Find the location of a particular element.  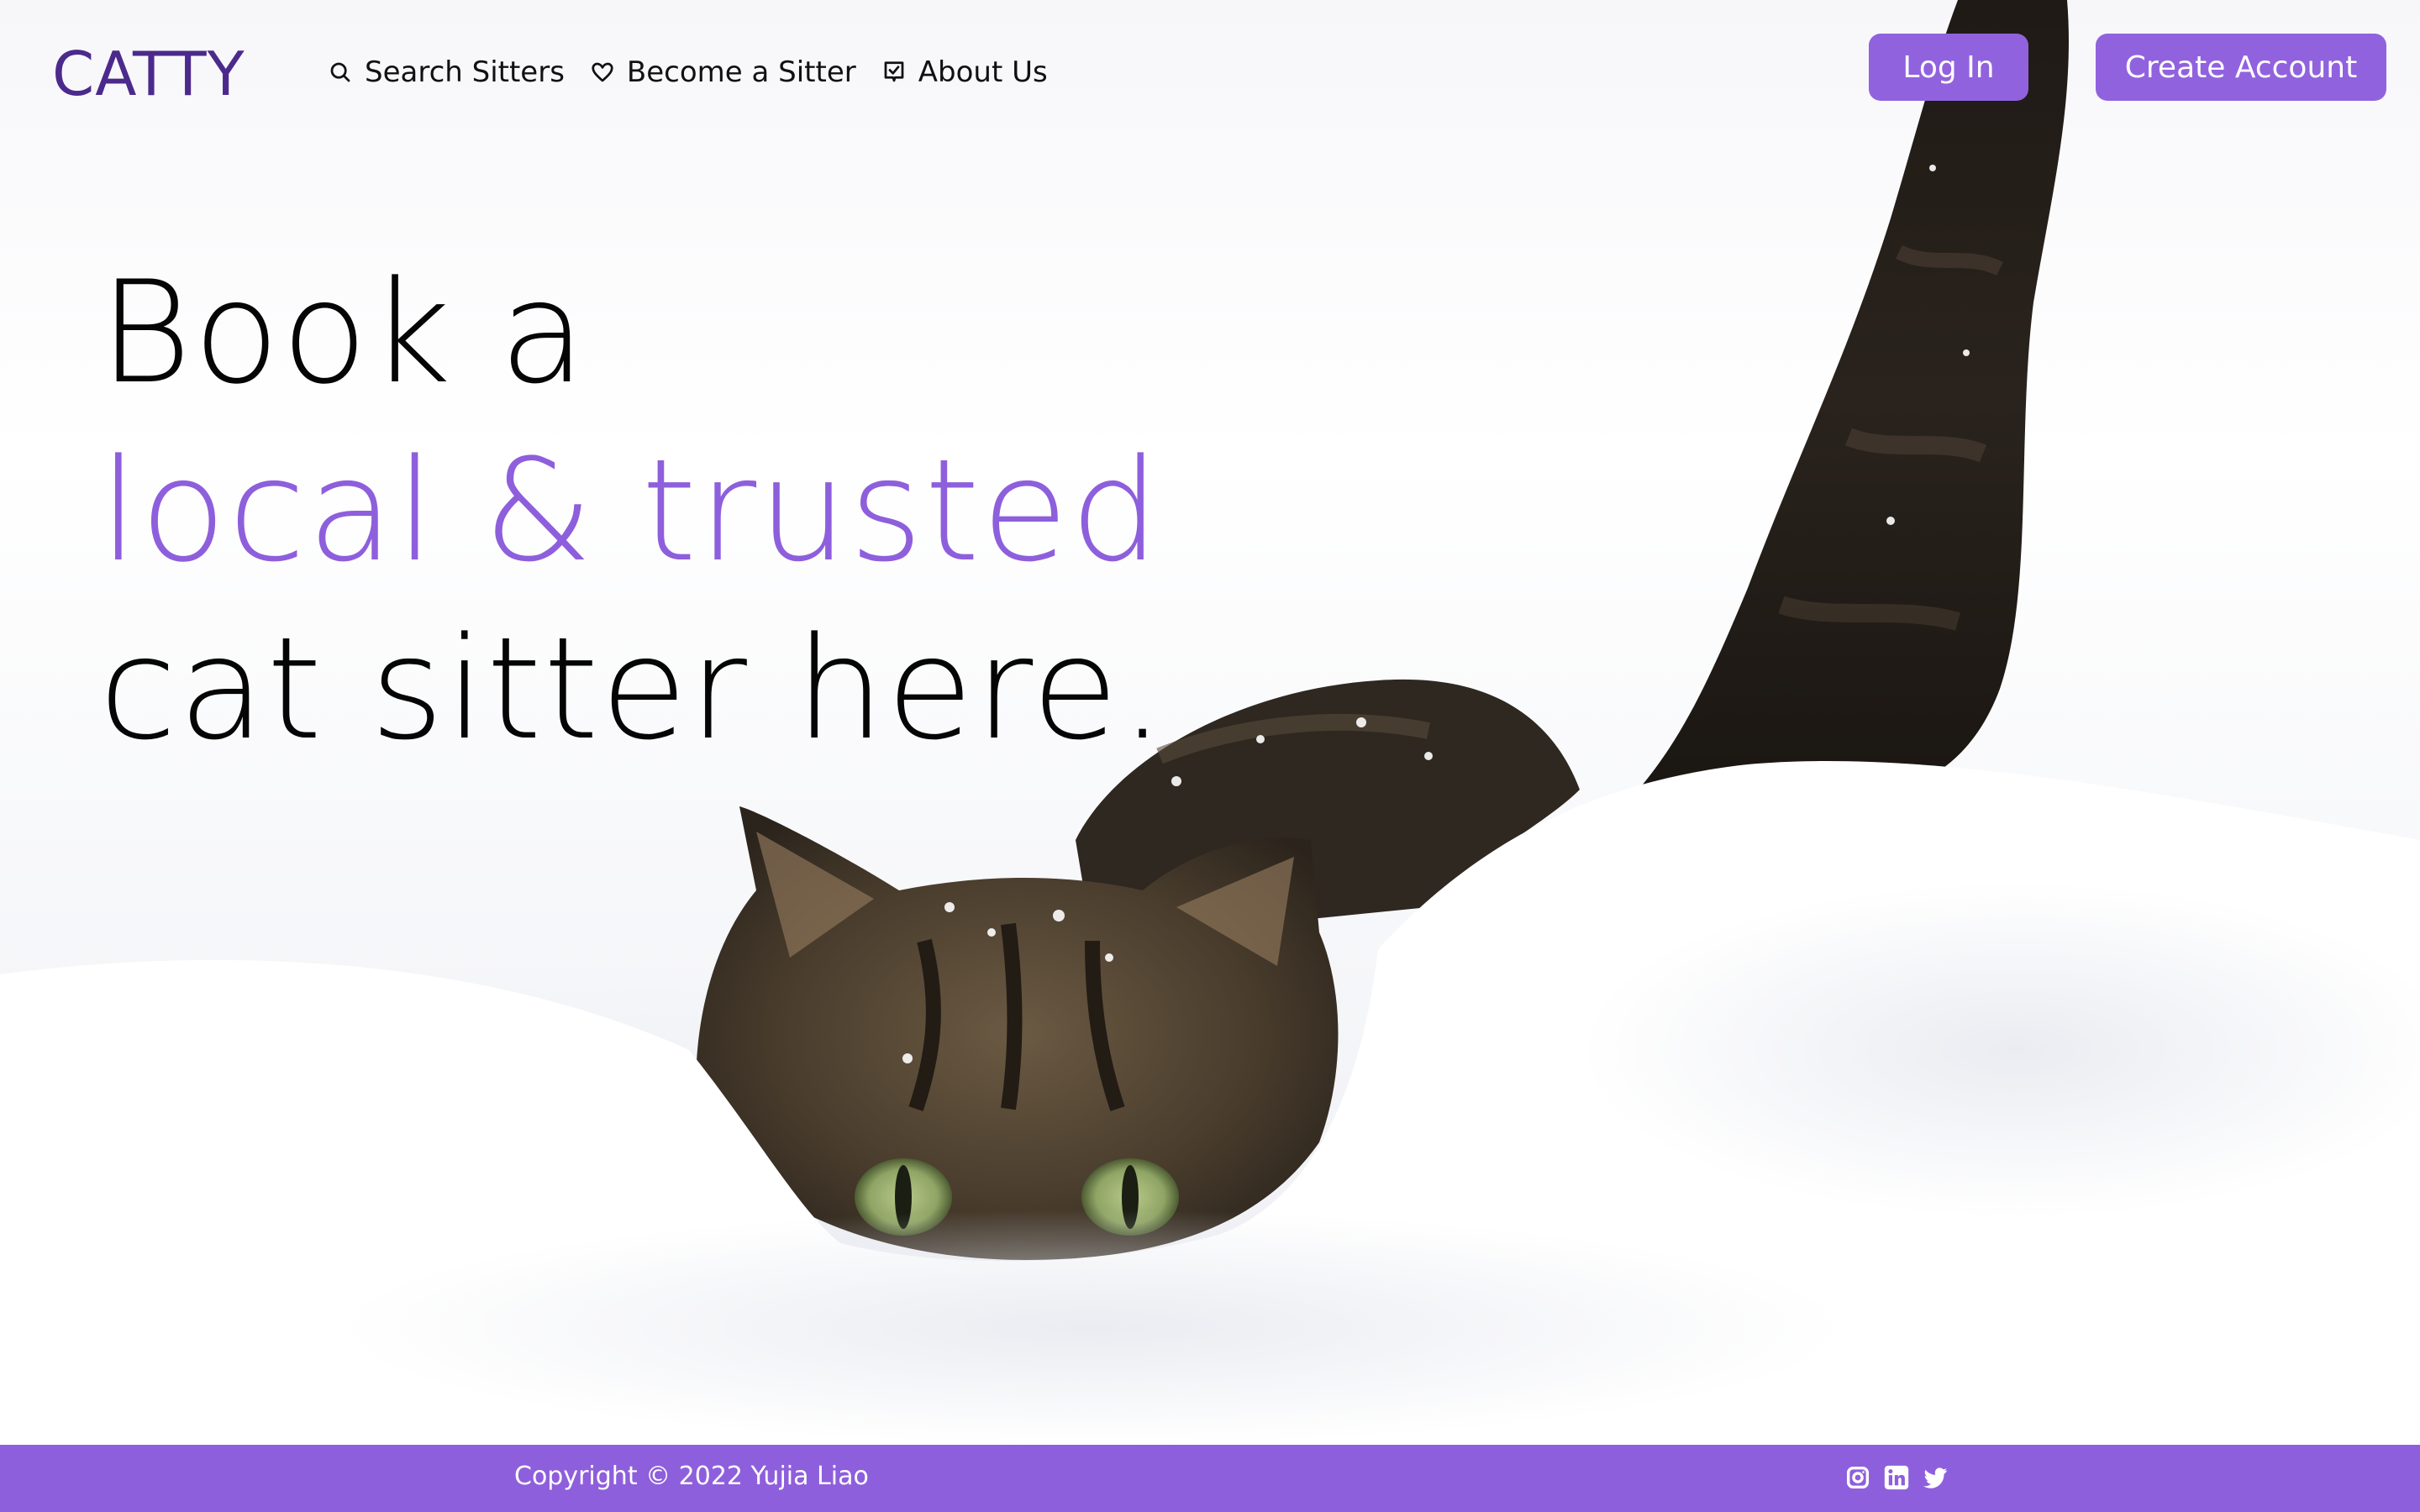

nav-item-about-us: About Us is located at coordinates (964, 72).